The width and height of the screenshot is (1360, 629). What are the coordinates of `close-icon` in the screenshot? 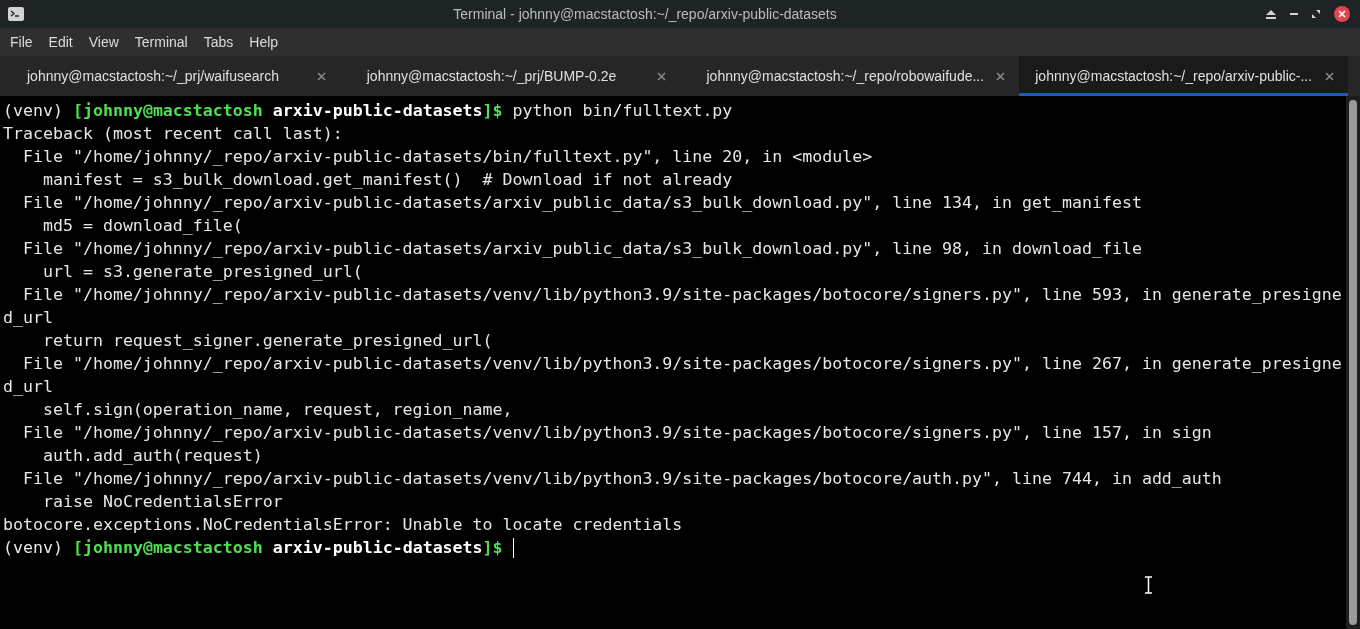 It's located at (1342, 14).